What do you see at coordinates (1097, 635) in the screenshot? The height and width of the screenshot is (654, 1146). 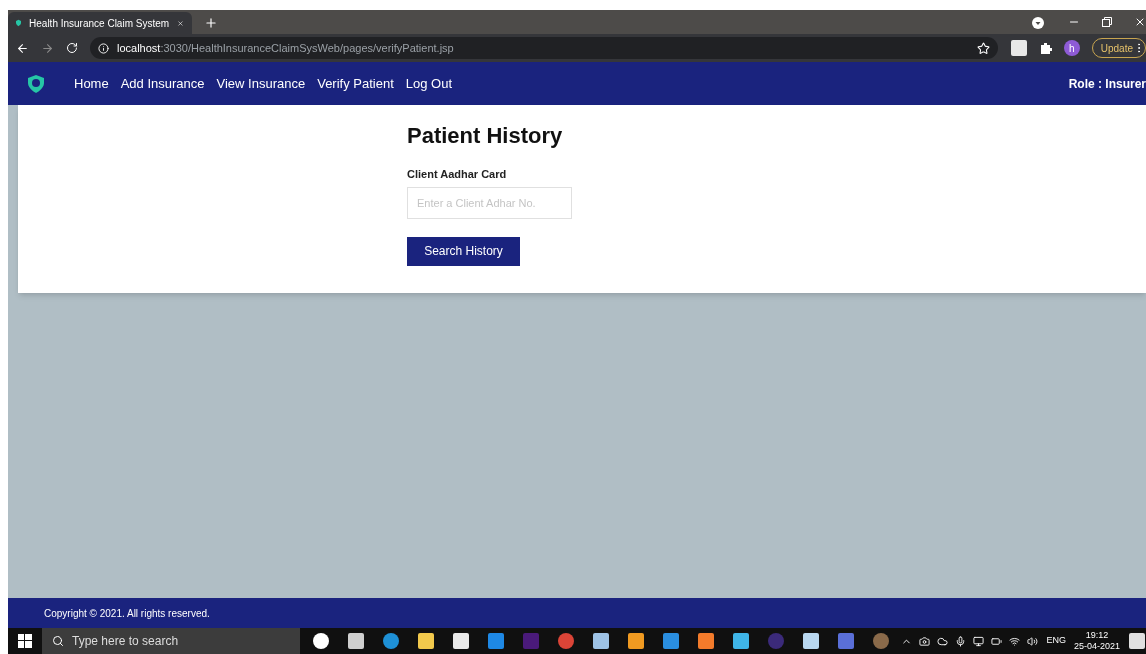 I see `clock-time: 19:12` at bounding box center [1097, 635].